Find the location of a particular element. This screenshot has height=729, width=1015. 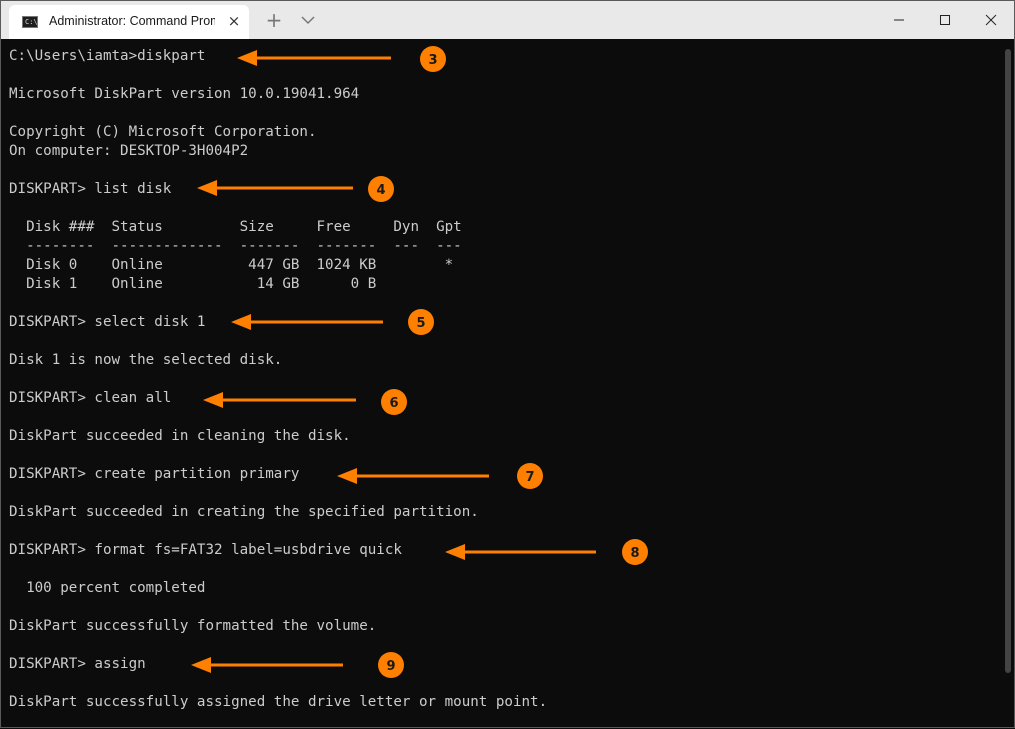

maximize-button is located at coordinates (945, 20).